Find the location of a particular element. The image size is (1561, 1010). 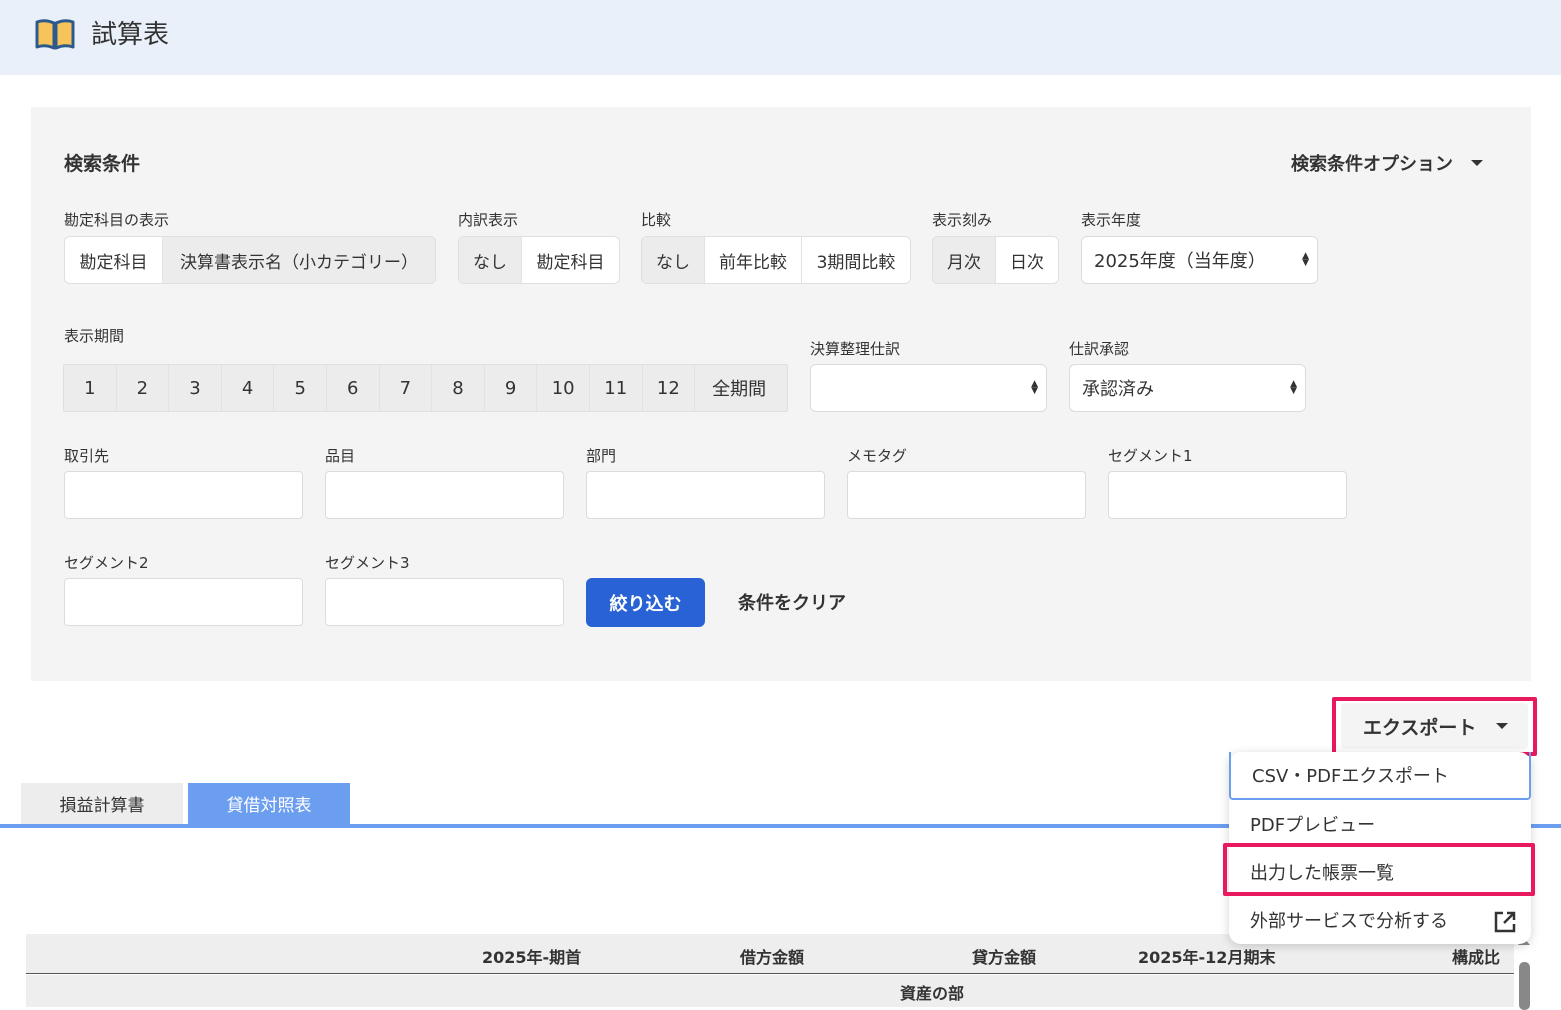

closing-entries-select: ▲ ▼ is located at coordinates (928, 388).